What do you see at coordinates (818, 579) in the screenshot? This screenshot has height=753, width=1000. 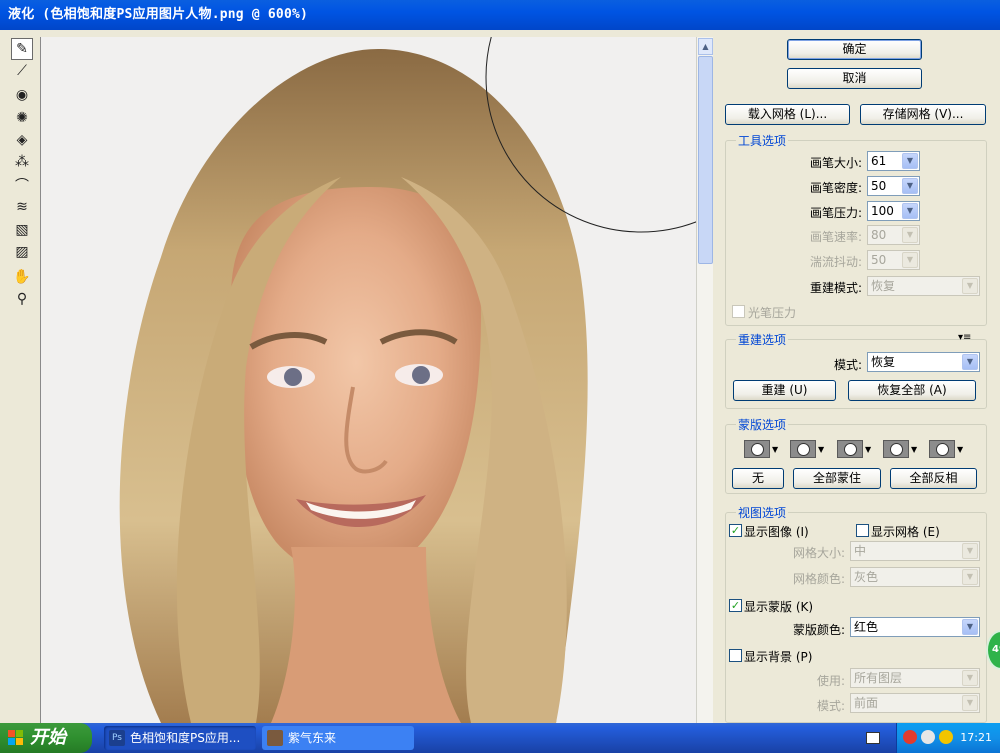 I see `mesh-color-label: 网格颜色:` at bounding box center [818, 579].